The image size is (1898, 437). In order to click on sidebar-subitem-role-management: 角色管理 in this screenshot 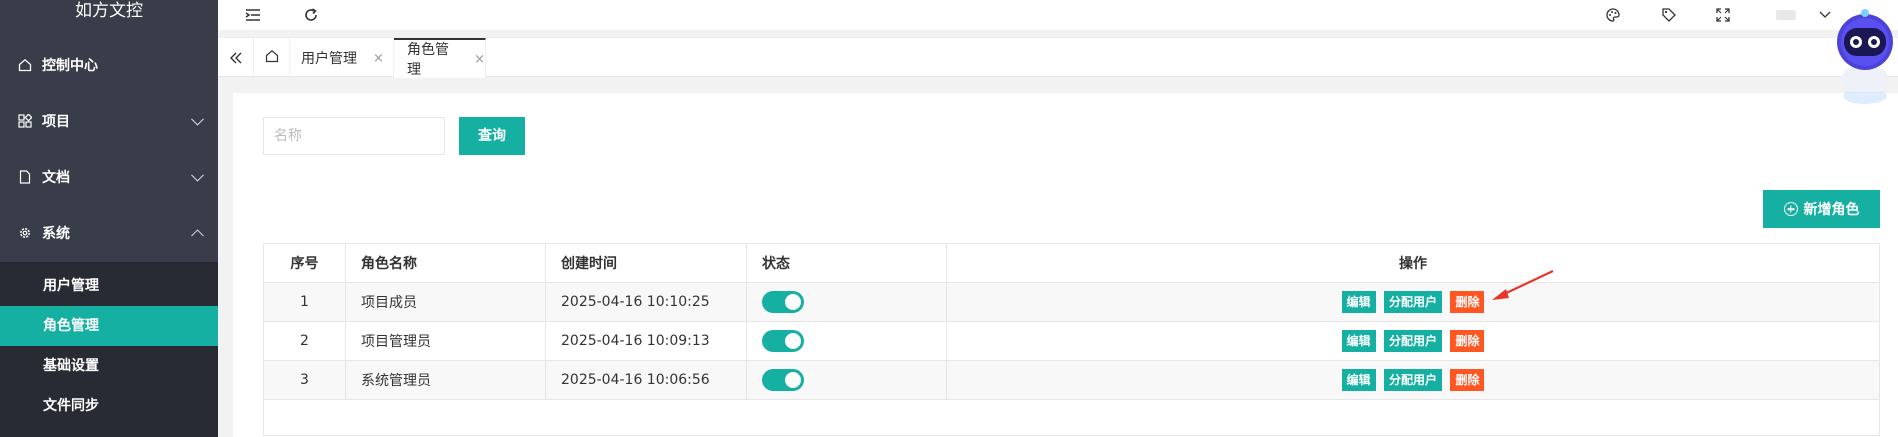, I will do `click(109, 326)`.